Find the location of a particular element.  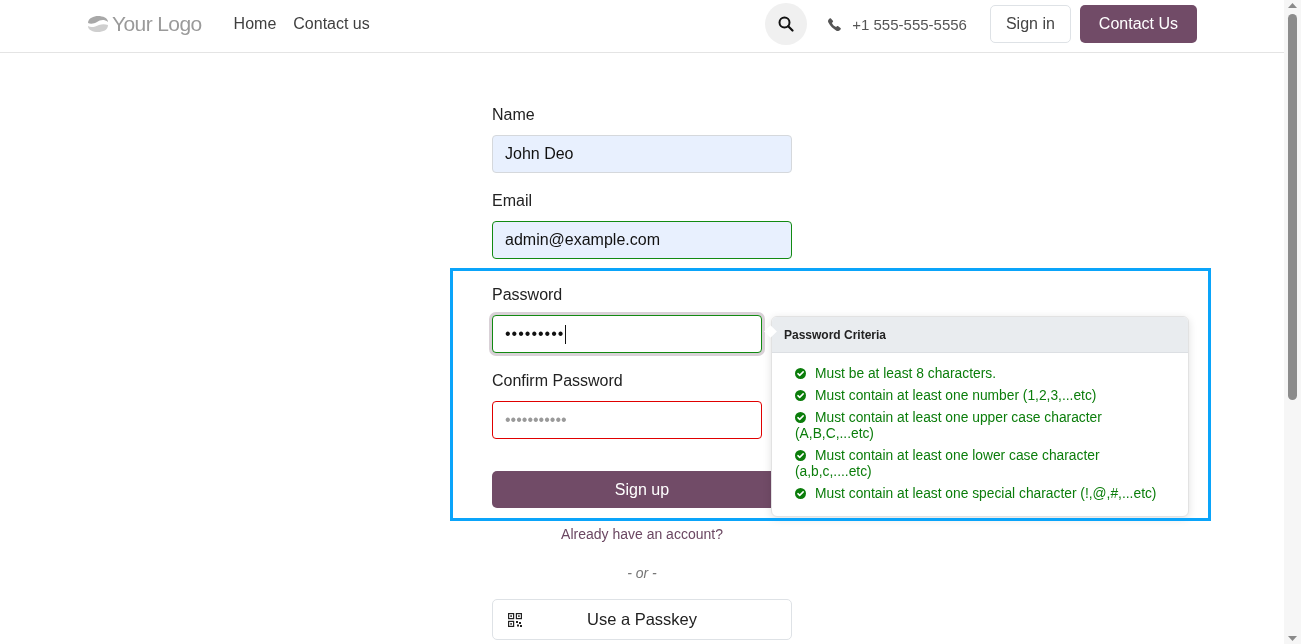

scrollbar is located at coordinates (1292, 322).